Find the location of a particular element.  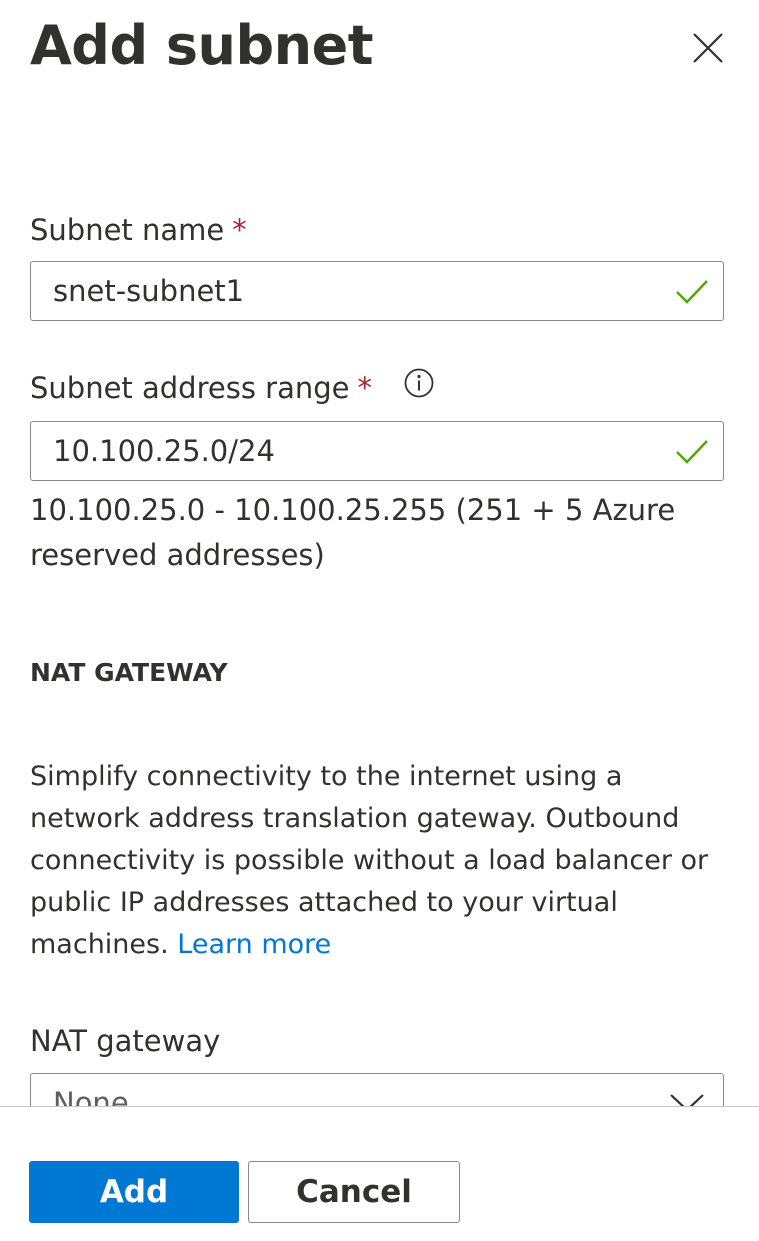

address-range-label: Subnet address range * is located at coordinates (232, 388).